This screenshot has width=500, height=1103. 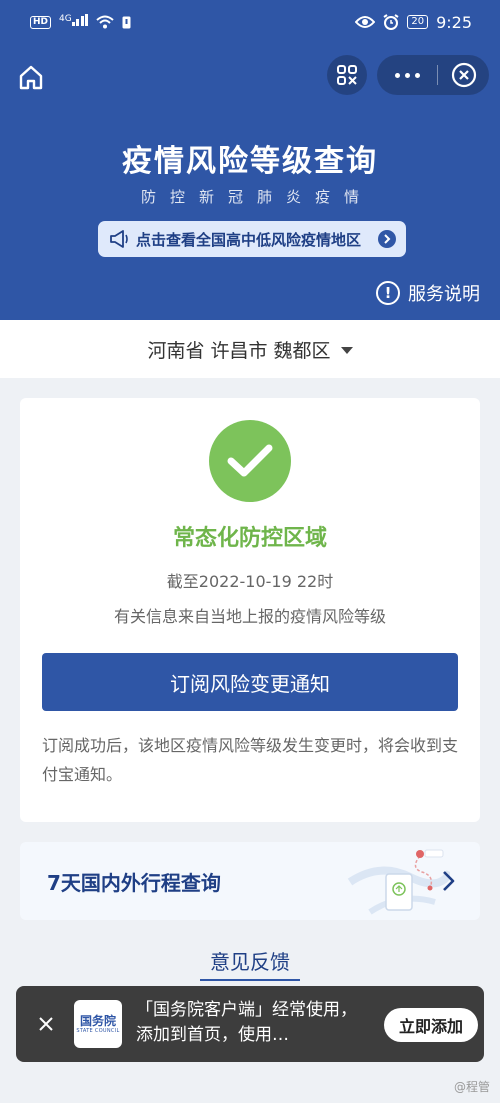 What do you see at coordinates (250, 760) in the screenshot?
I see `subscribe-note: 订阅成功后，该地区疫情风险等级发生变更时，将会收到支付宝通知。` at bounding box center [250, 760].